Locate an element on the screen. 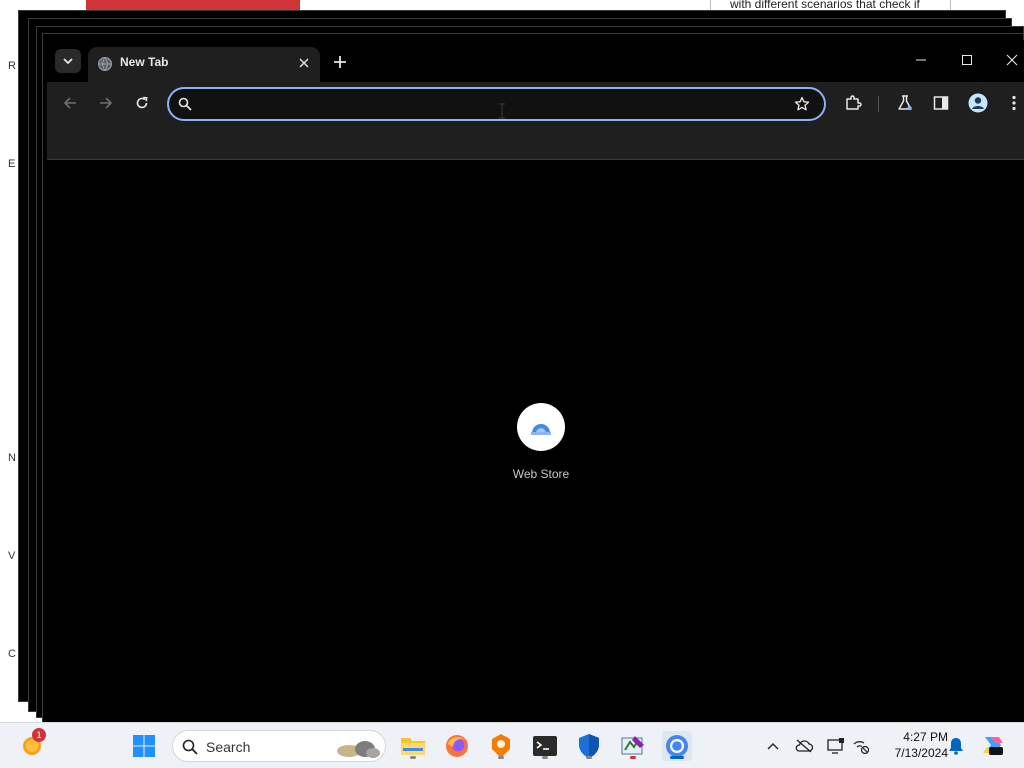 The height and width of the screenshot is (768, 1024). taskbar: 1 Search 4:27 PM 7/13/2024 is located at coordinates (512, 745).